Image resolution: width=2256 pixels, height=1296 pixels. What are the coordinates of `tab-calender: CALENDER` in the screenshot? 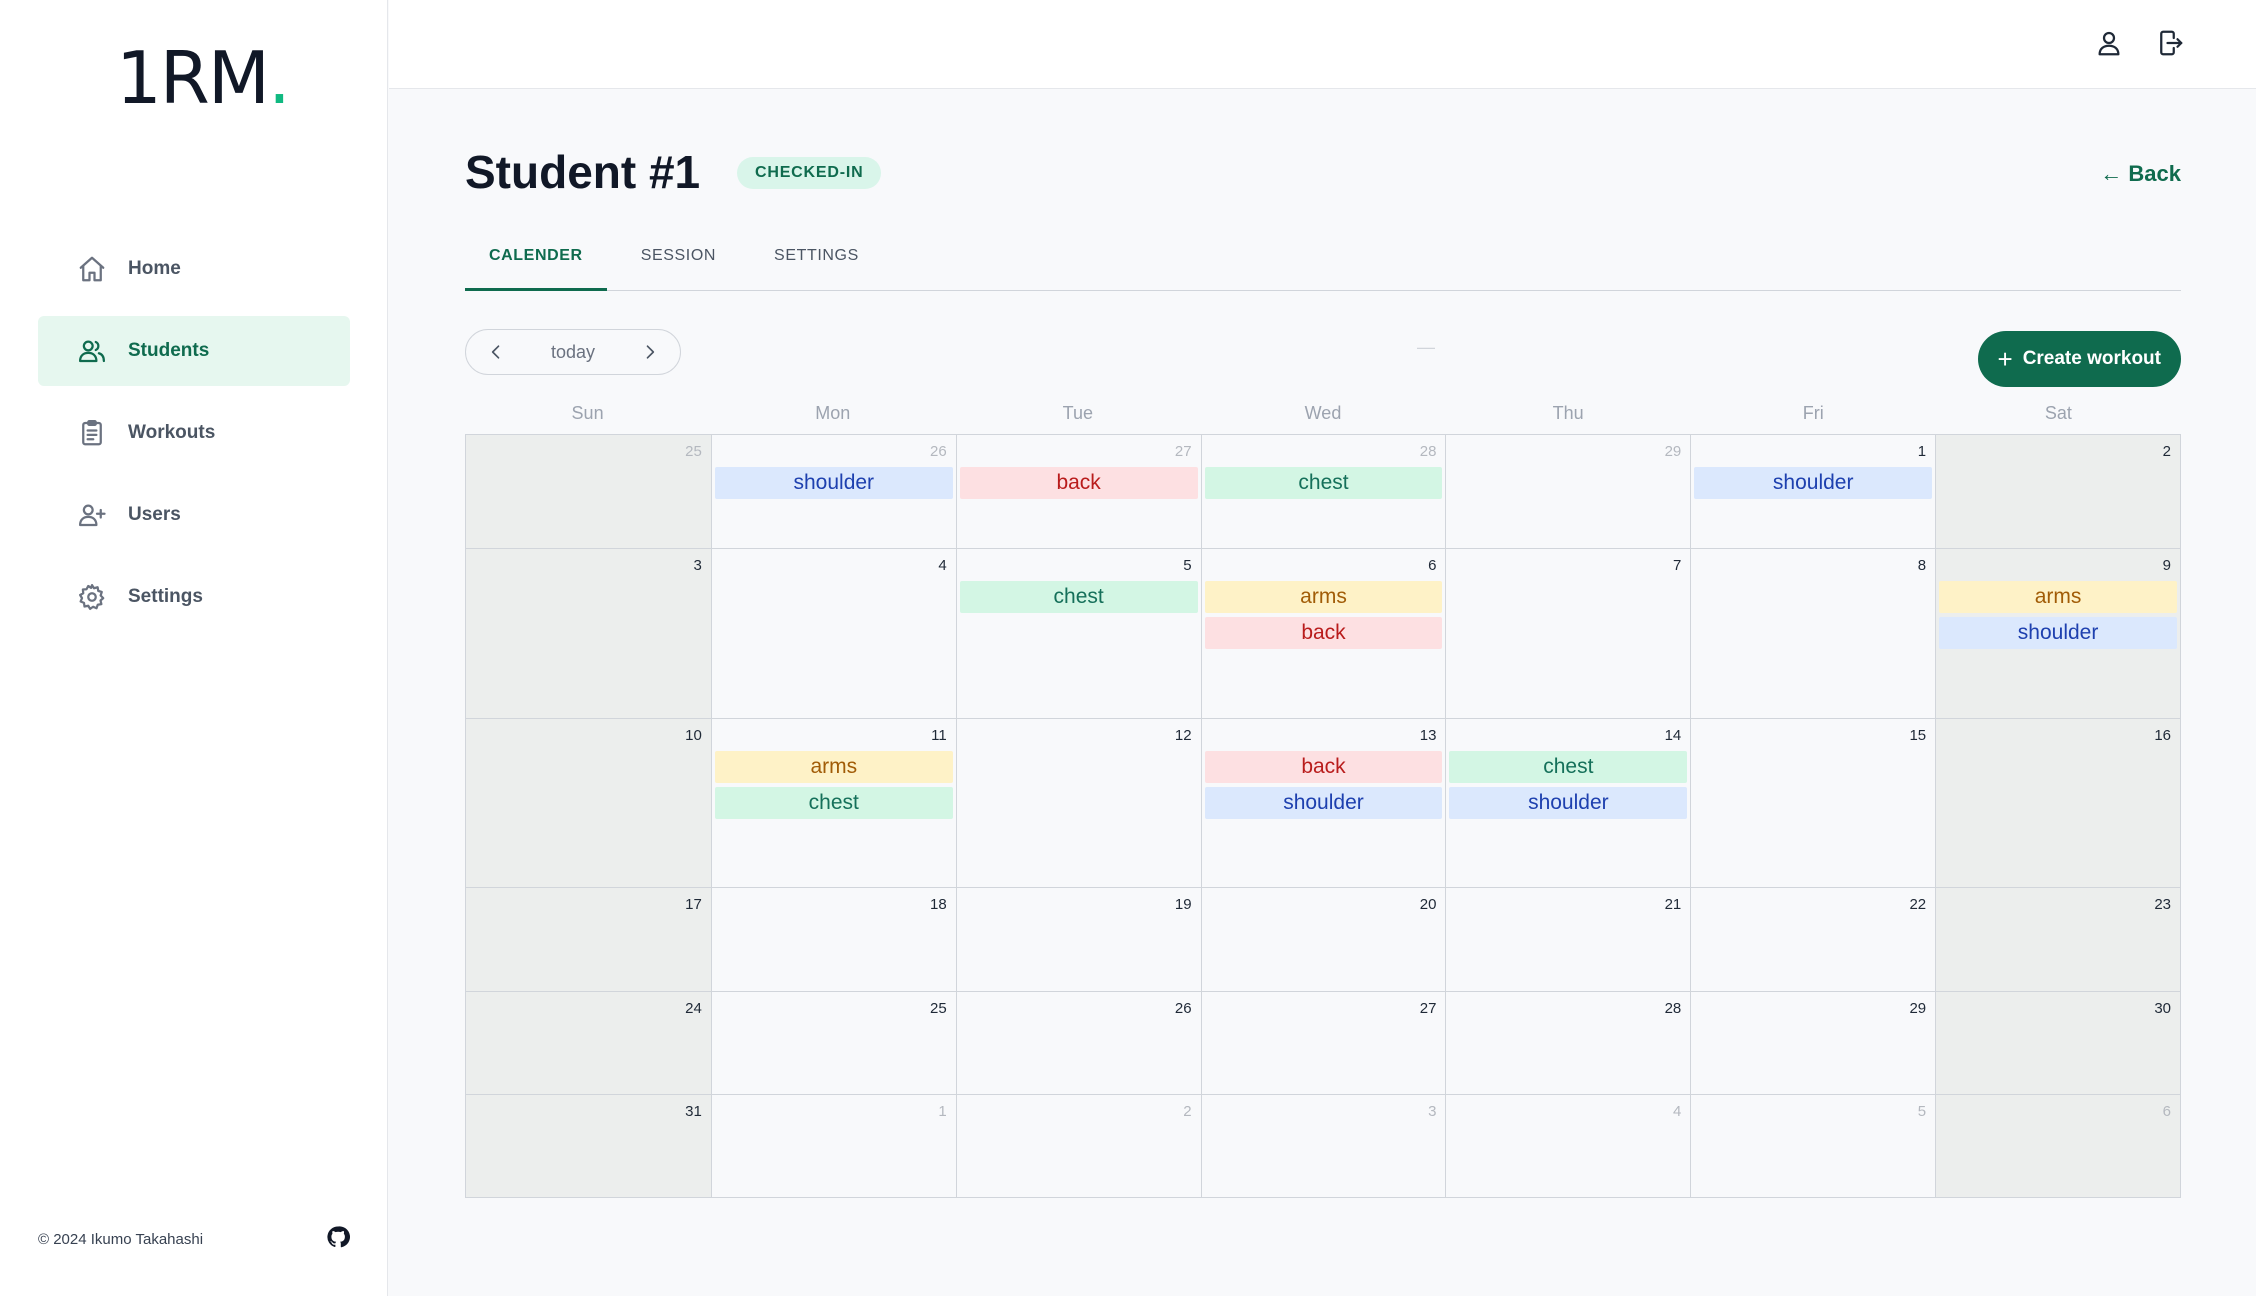 It's located at (536, 265).